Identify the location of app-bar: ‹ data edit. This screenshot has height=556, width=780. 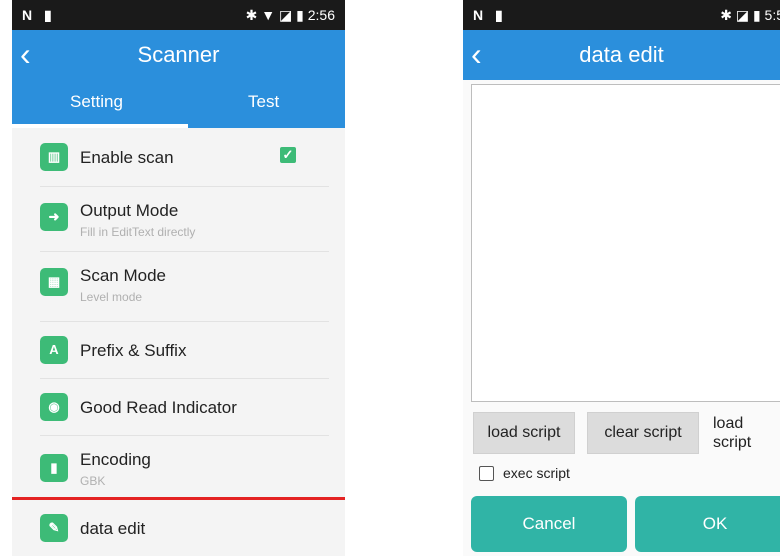
(621, 55).